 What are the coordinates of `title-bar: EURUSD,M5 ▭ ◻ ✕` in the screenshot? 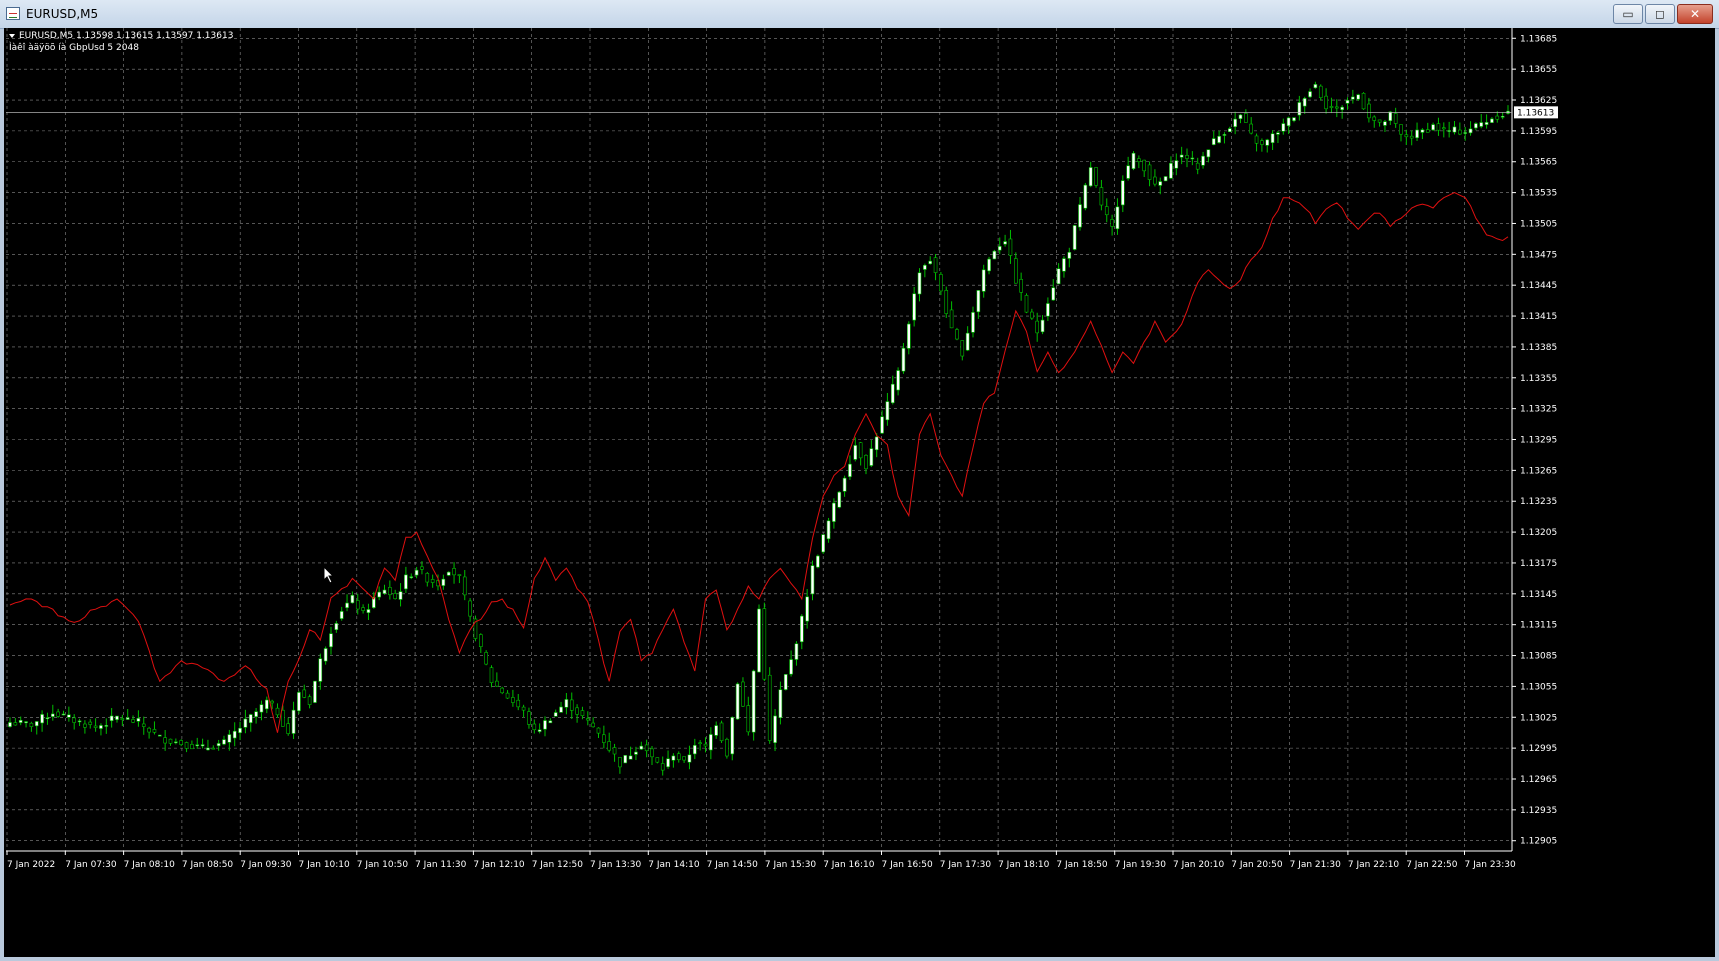 It's located at (859, 14).